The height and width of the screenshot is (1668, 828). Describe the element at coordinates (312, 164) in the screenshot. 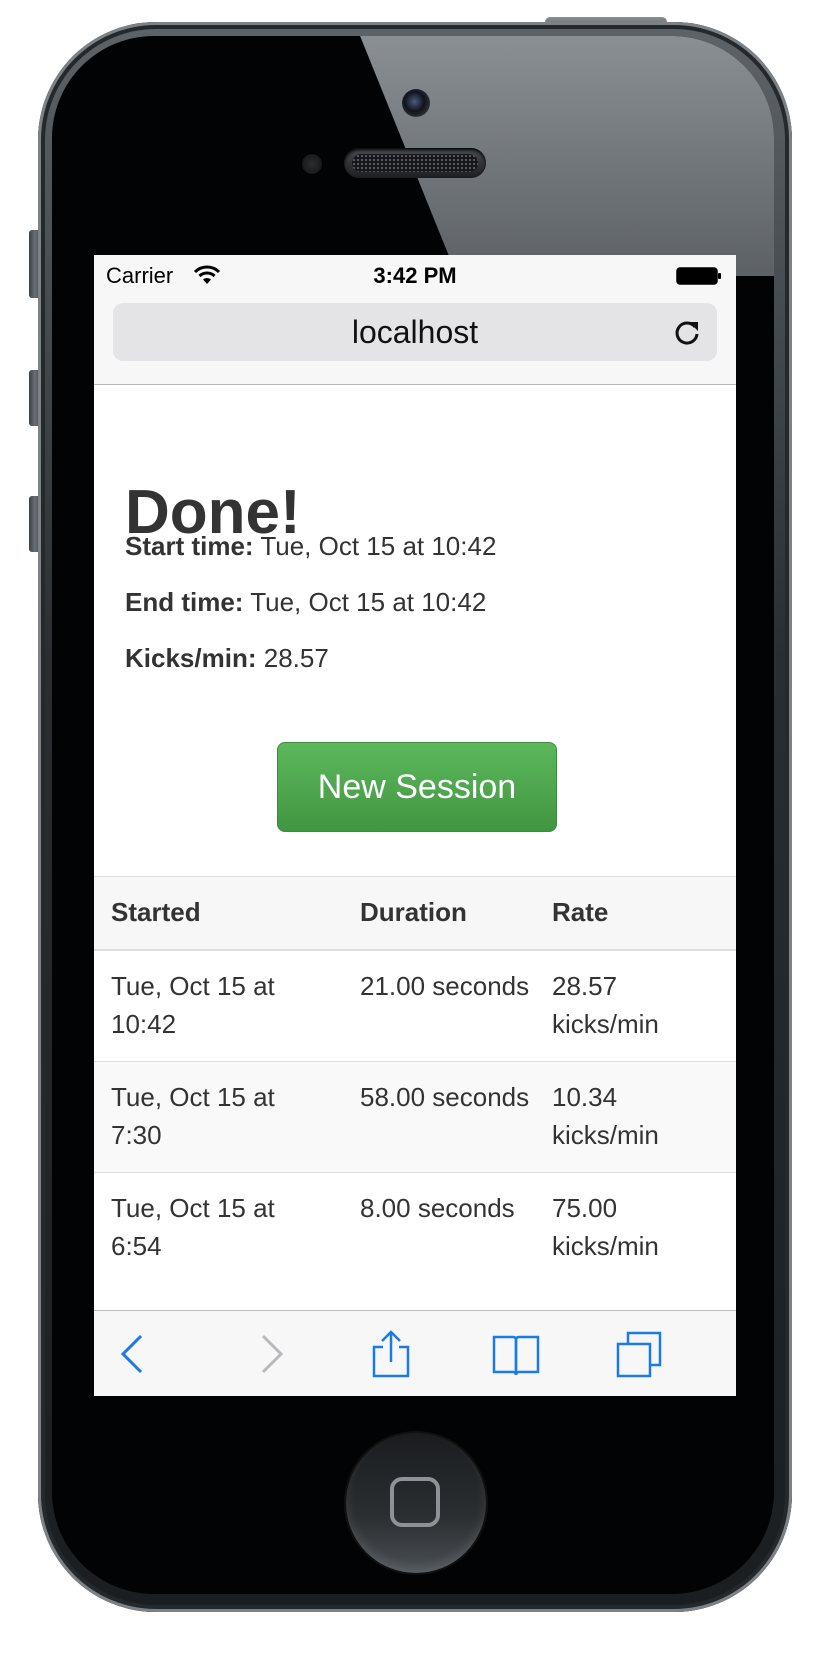

I see `proximity-sensor` at that location.